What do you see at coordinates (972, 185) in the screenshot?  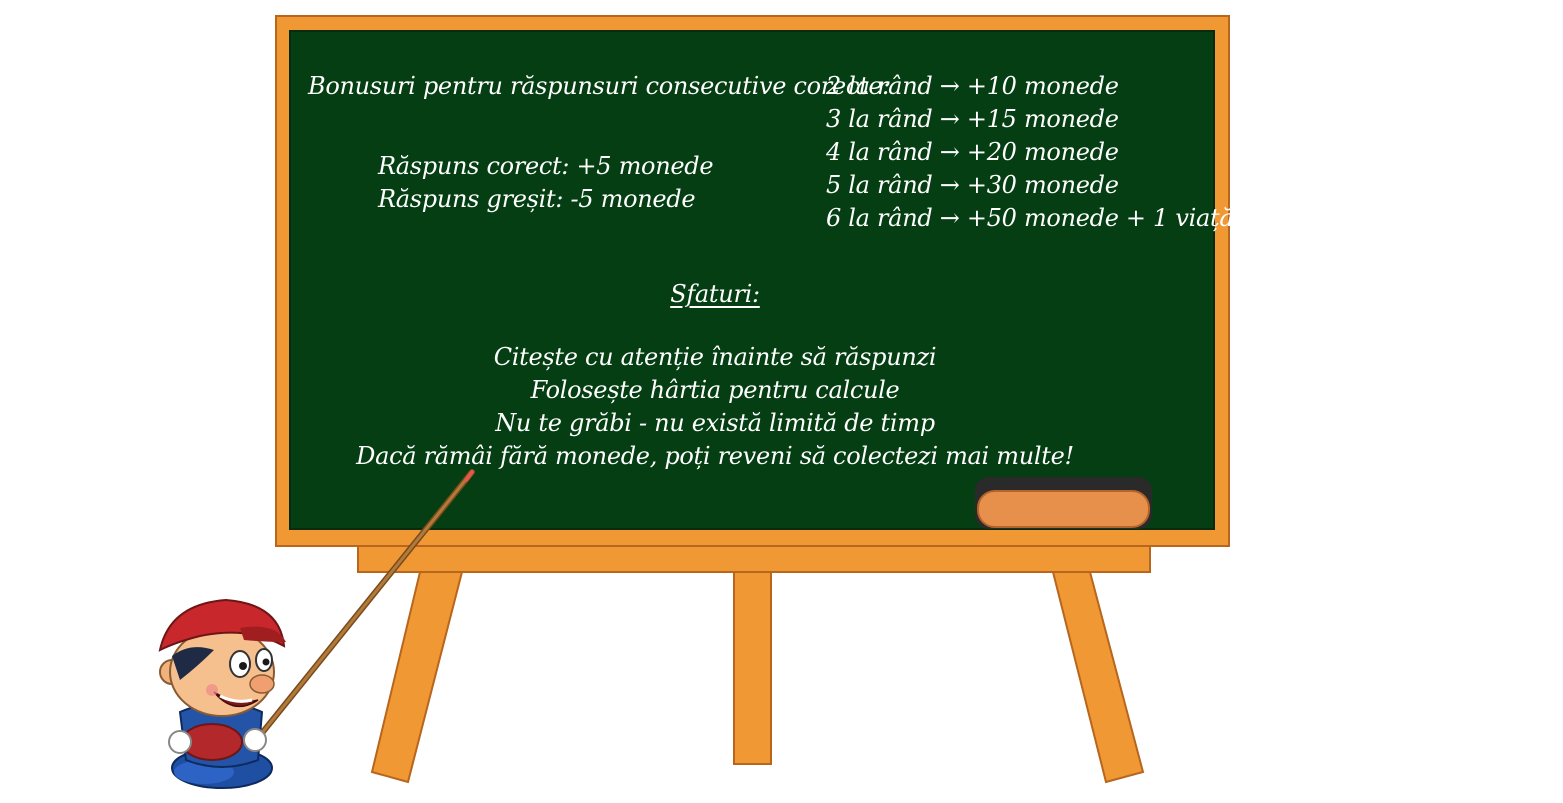 I see `bonus-item: 5 la rând → +30 monede` at bounding box center [972, 185].